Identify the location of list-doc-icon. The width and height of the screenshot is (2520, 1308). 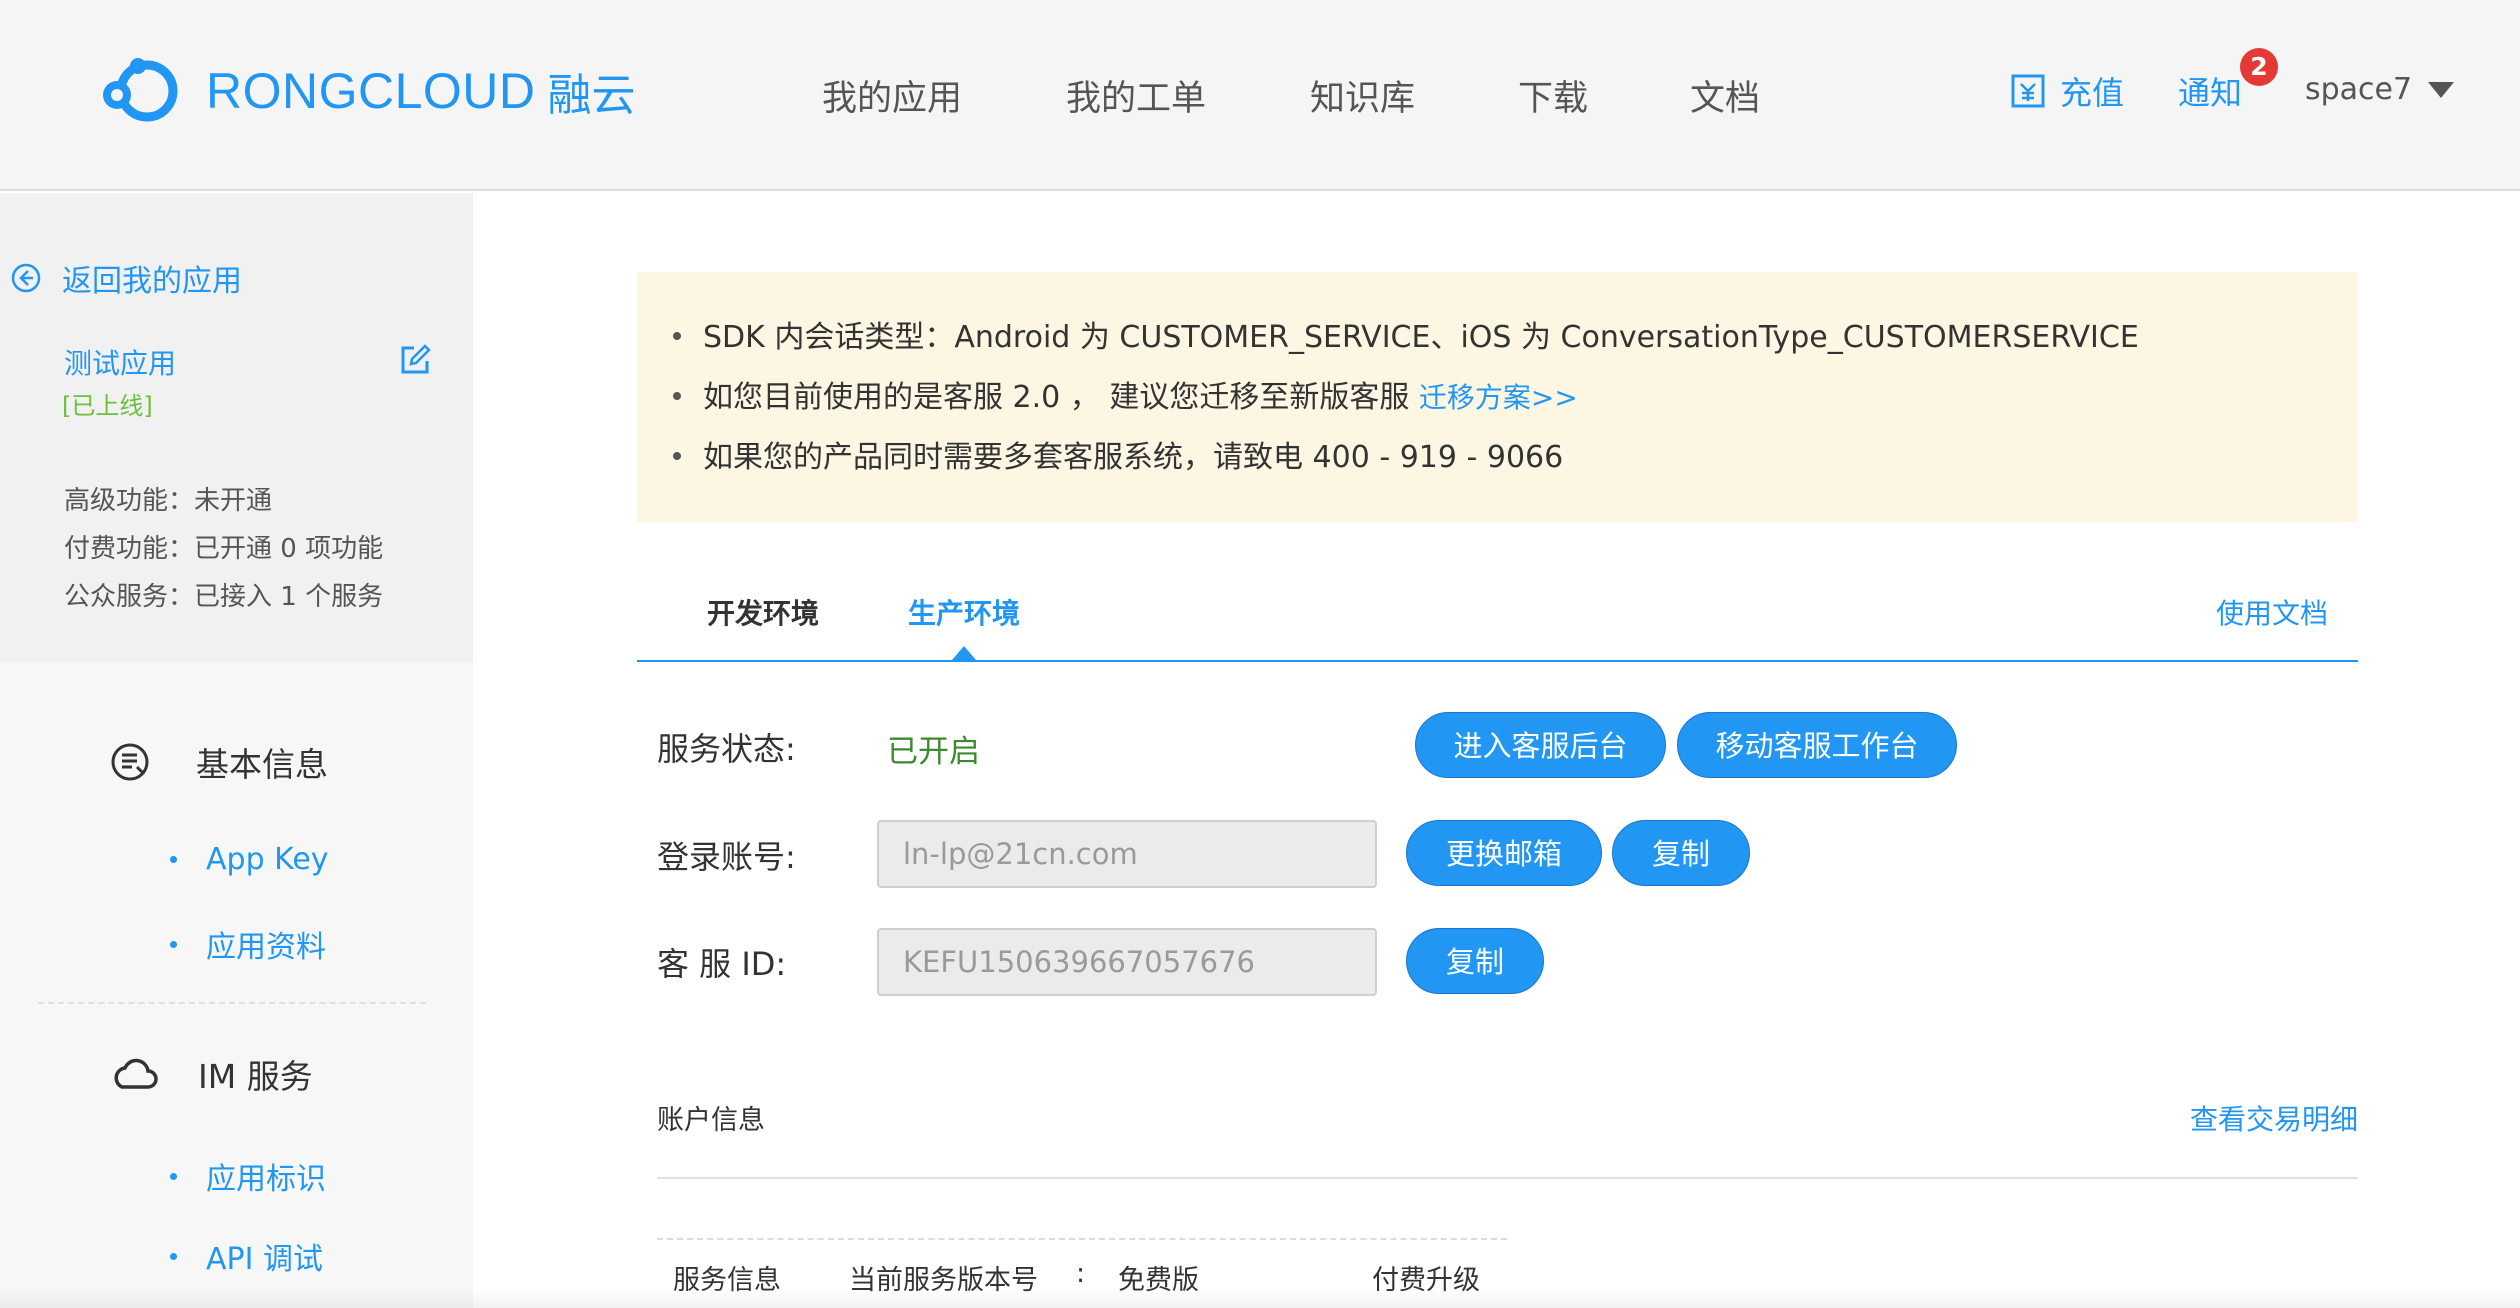
(131, 762).